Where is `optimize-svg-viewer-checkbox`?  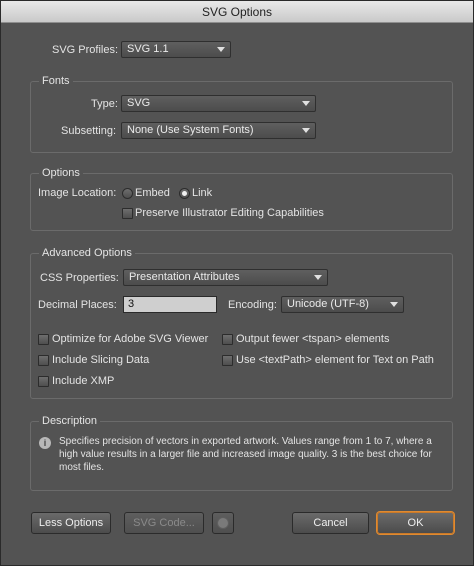
optimize-svg-viewer-checkbox is located at coordinates (43, 339).